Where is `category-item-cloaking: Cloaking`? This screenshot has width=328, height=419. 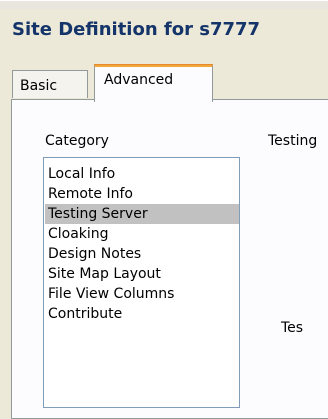 category-item-cloaking: Cloaking is located at coordinates (142, 234).